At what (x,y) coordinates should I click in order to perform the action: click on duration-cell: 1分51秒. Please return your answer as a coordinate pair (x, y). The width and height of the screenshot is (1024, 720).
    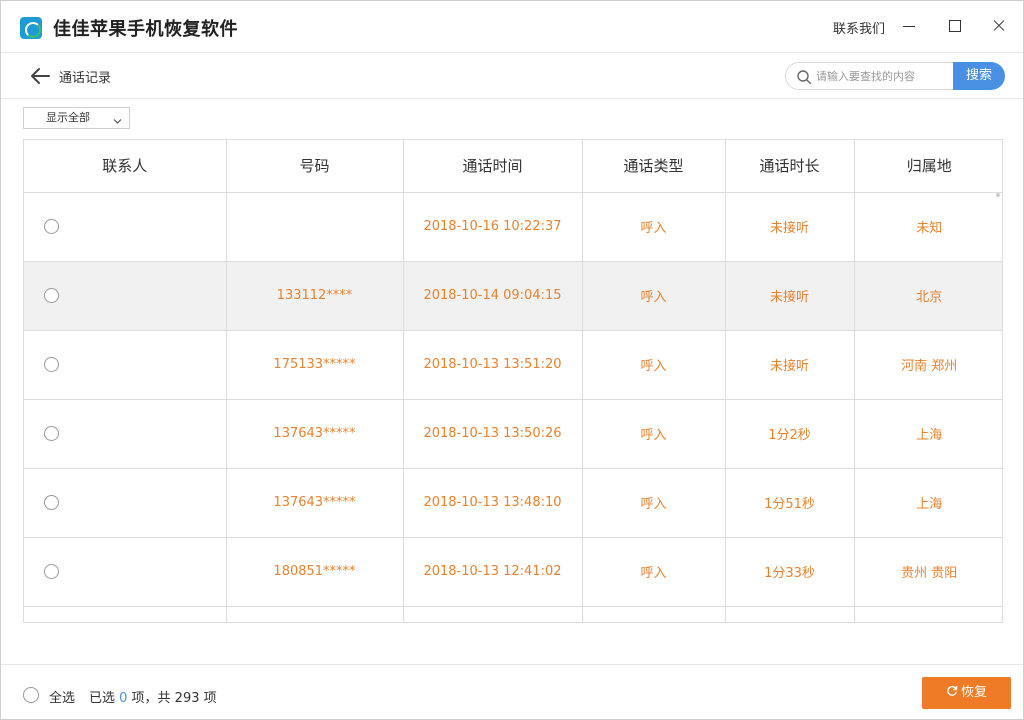
    Looking at the image, I should click on (790, 503).